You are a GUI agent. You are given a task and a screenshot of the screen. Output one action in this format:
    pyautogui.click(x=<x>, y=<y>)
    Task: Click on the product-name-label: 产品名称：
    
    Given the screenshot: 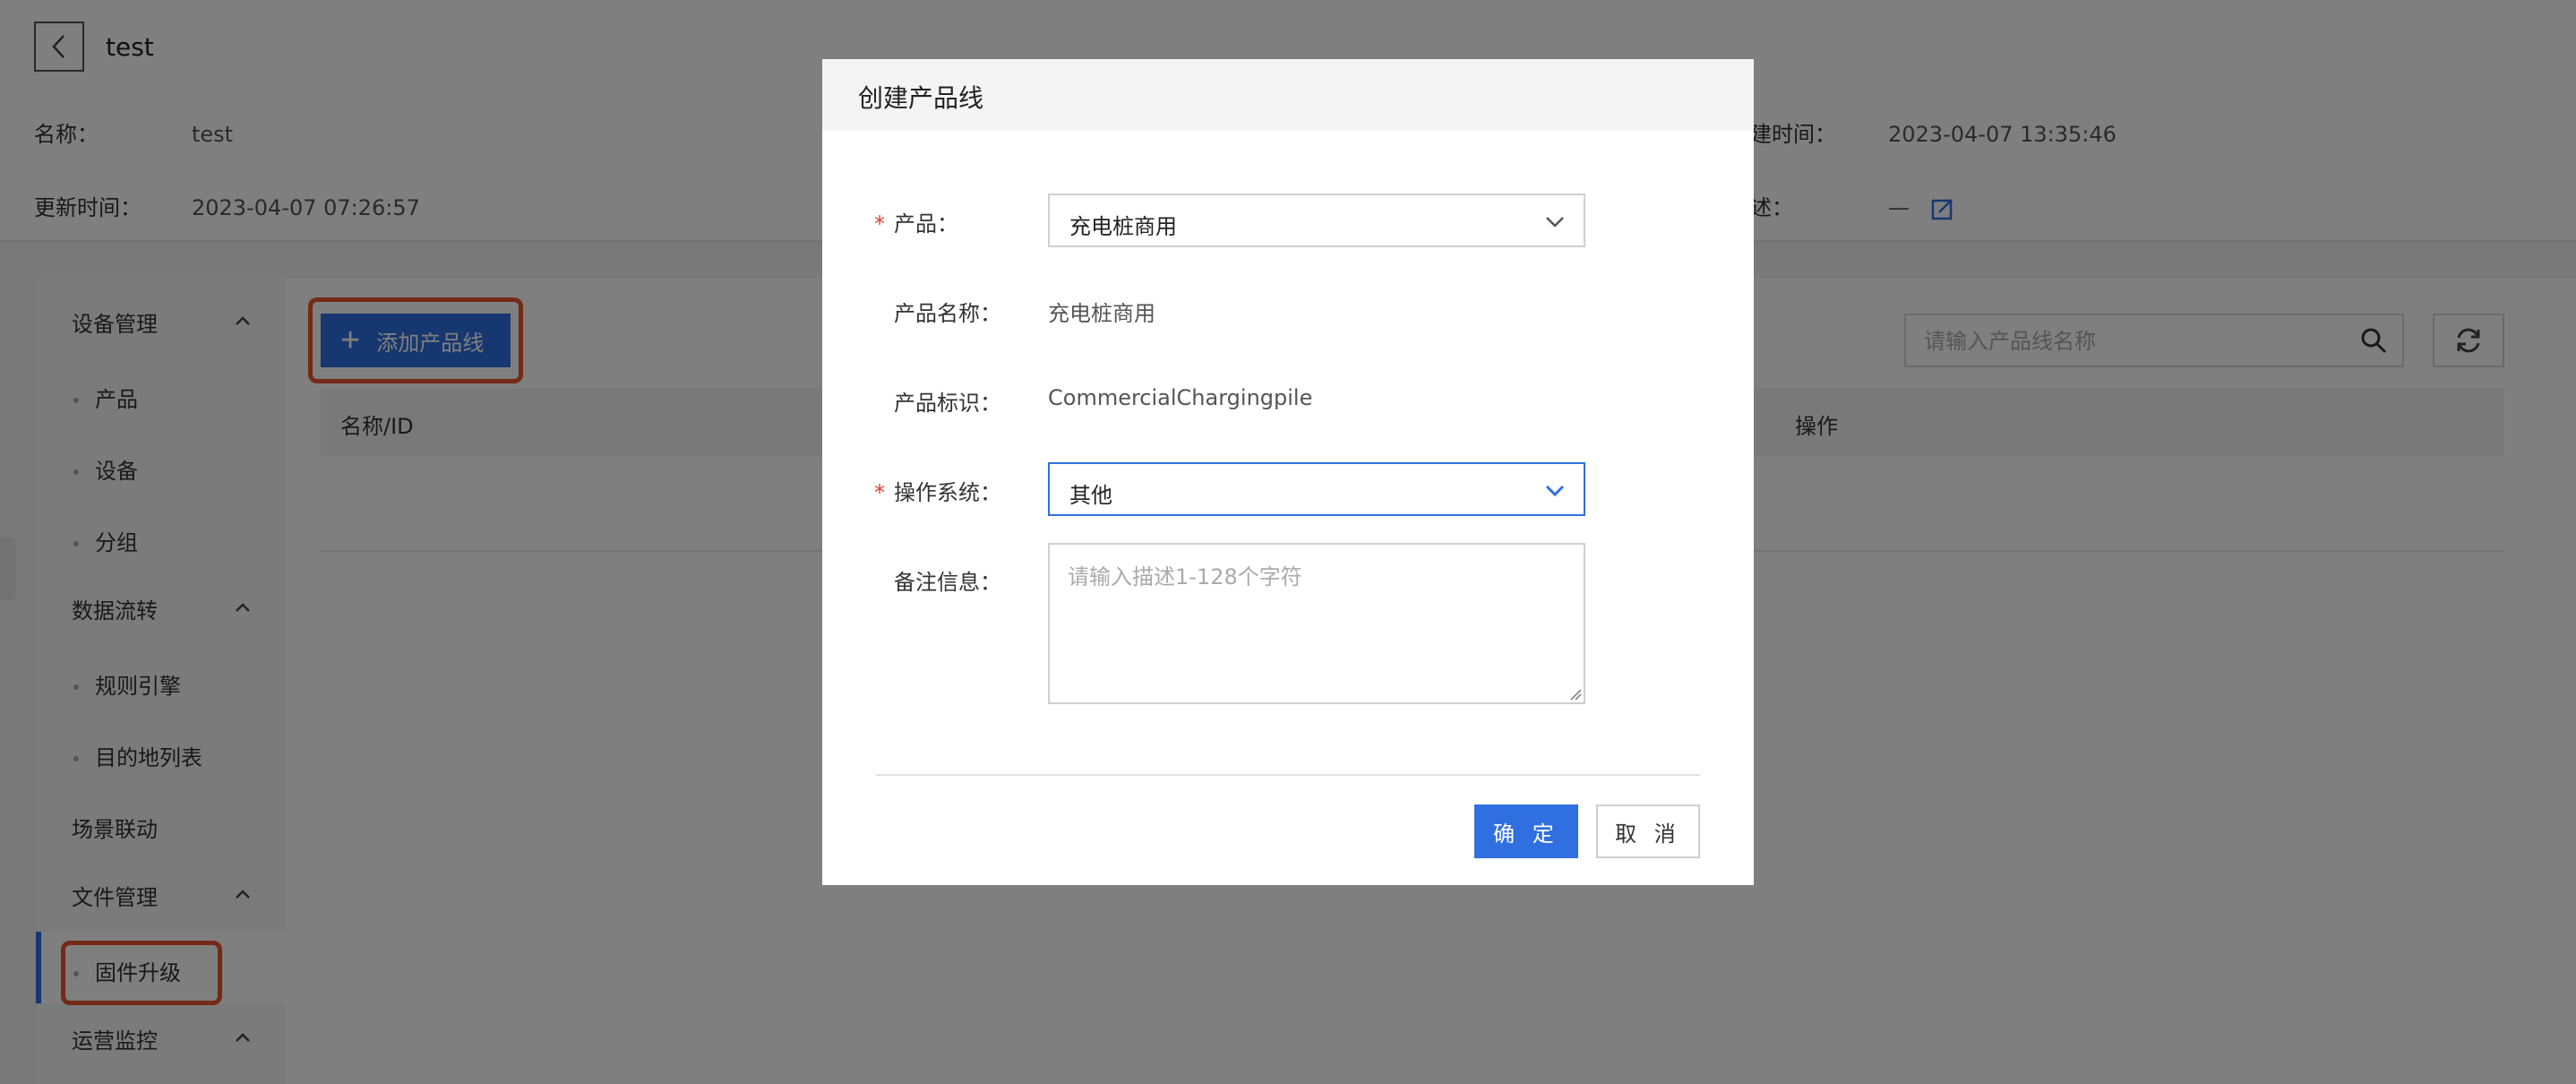 What is the action you would take?
    pyautogui.click(x=947, y=314)
    